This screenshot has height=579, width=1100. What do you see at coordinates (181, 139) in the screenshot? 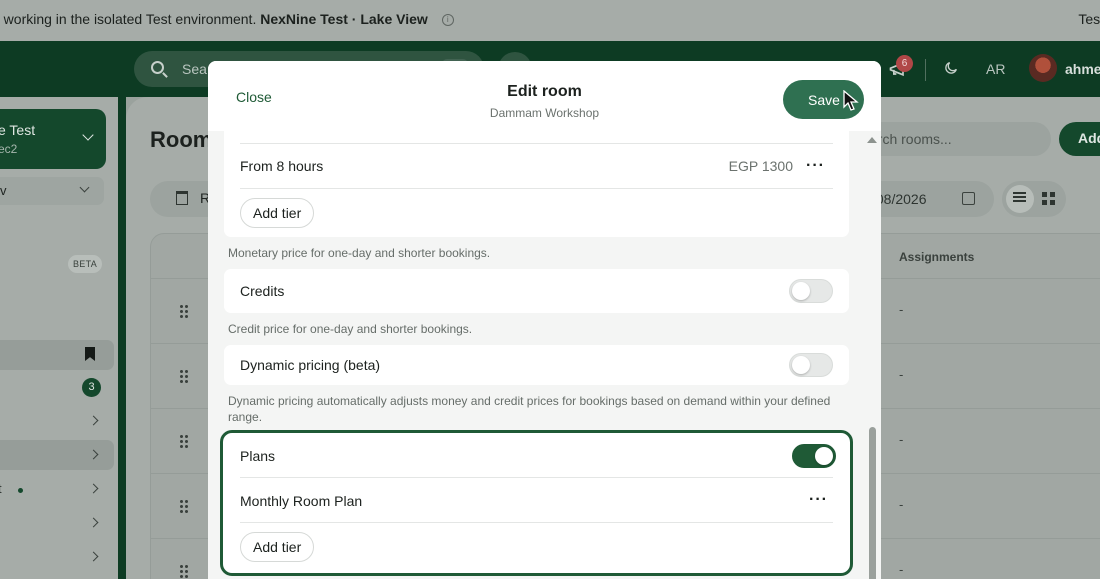
I see `page-title: Room` at bounding box center [181, 139].